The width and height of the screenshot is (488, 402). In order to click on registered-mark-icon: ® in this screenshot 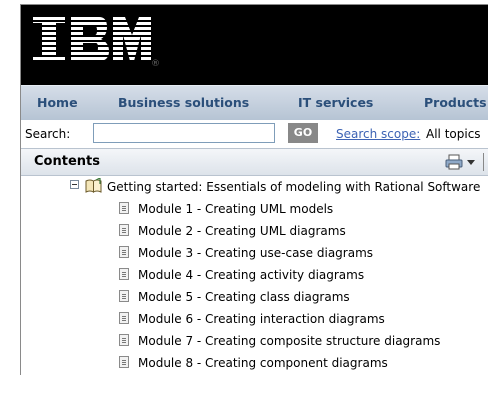, I will do `click(155, 64)`.